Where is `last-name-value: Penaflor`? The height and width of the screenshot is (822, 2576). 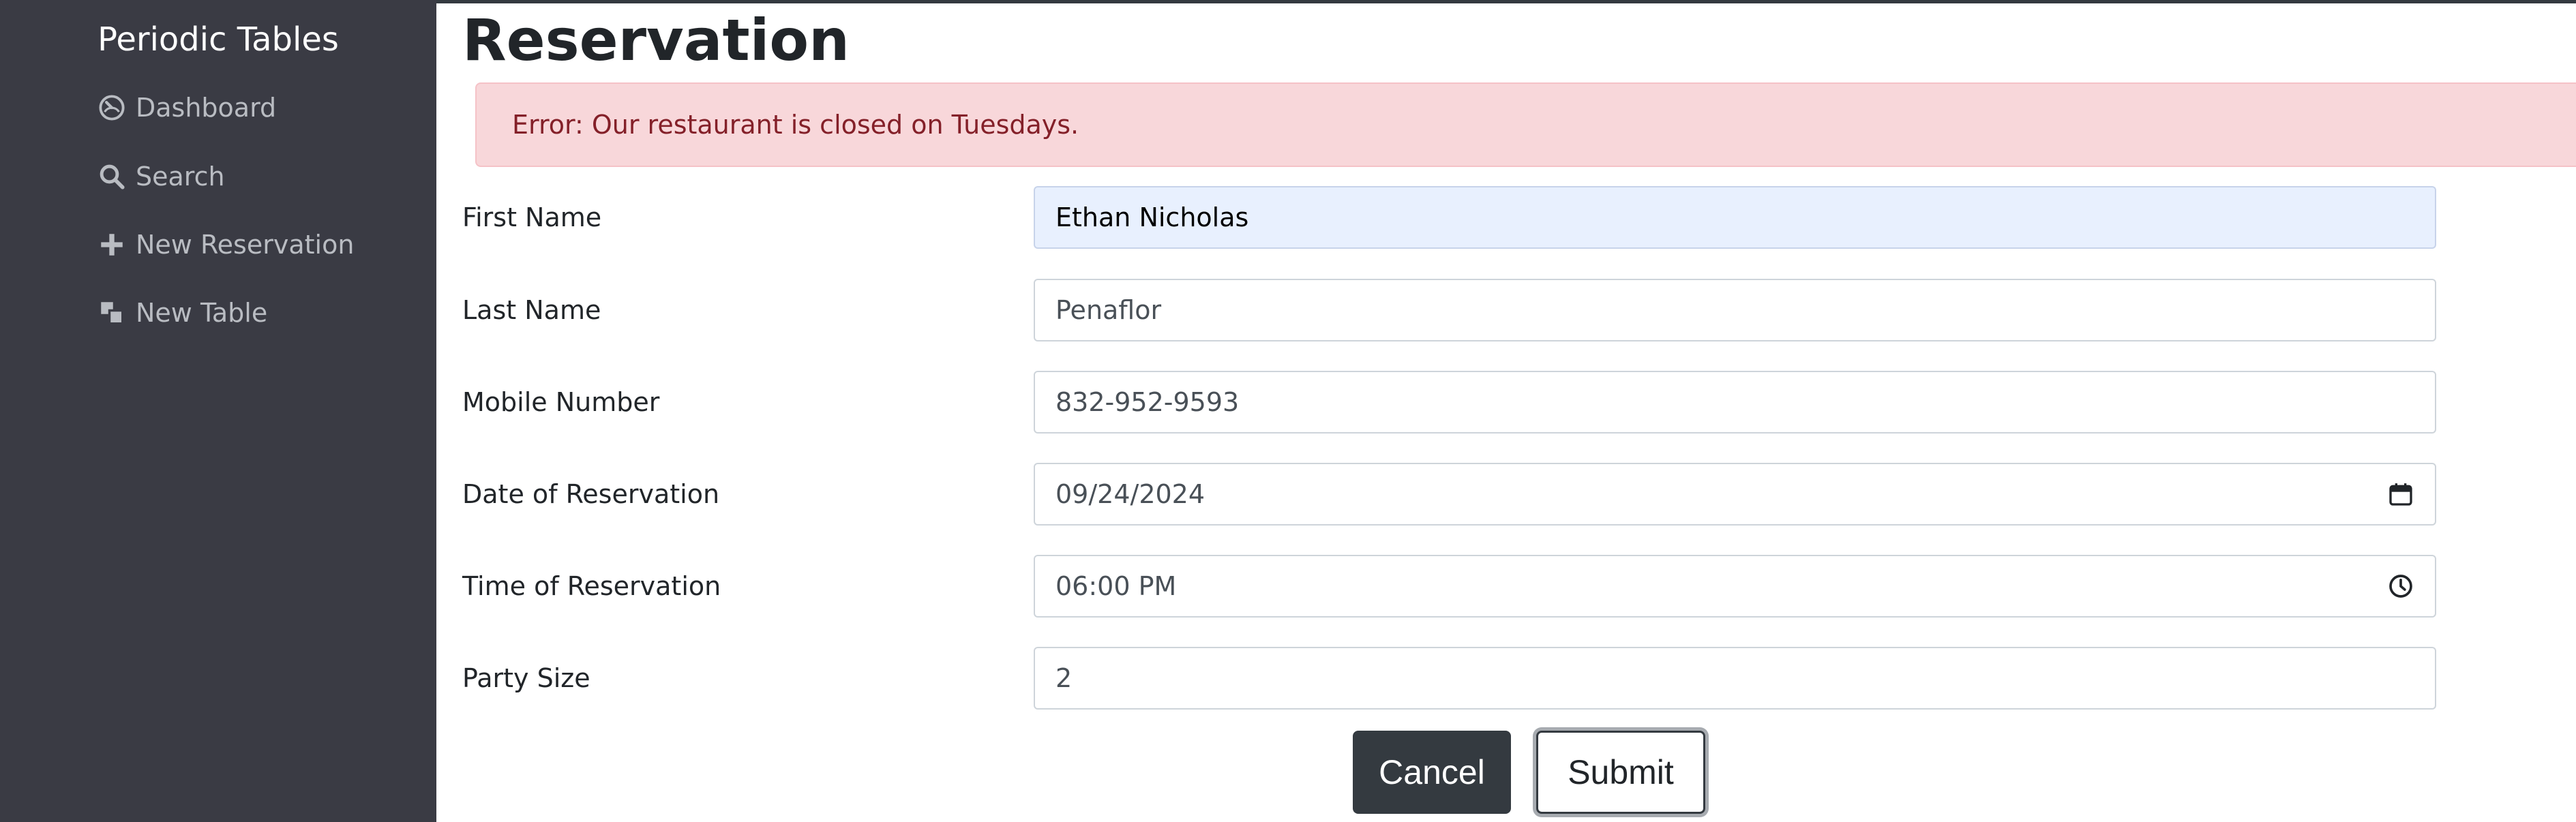
last-name-value: Penaflor is located at coordinates (1108, 310).